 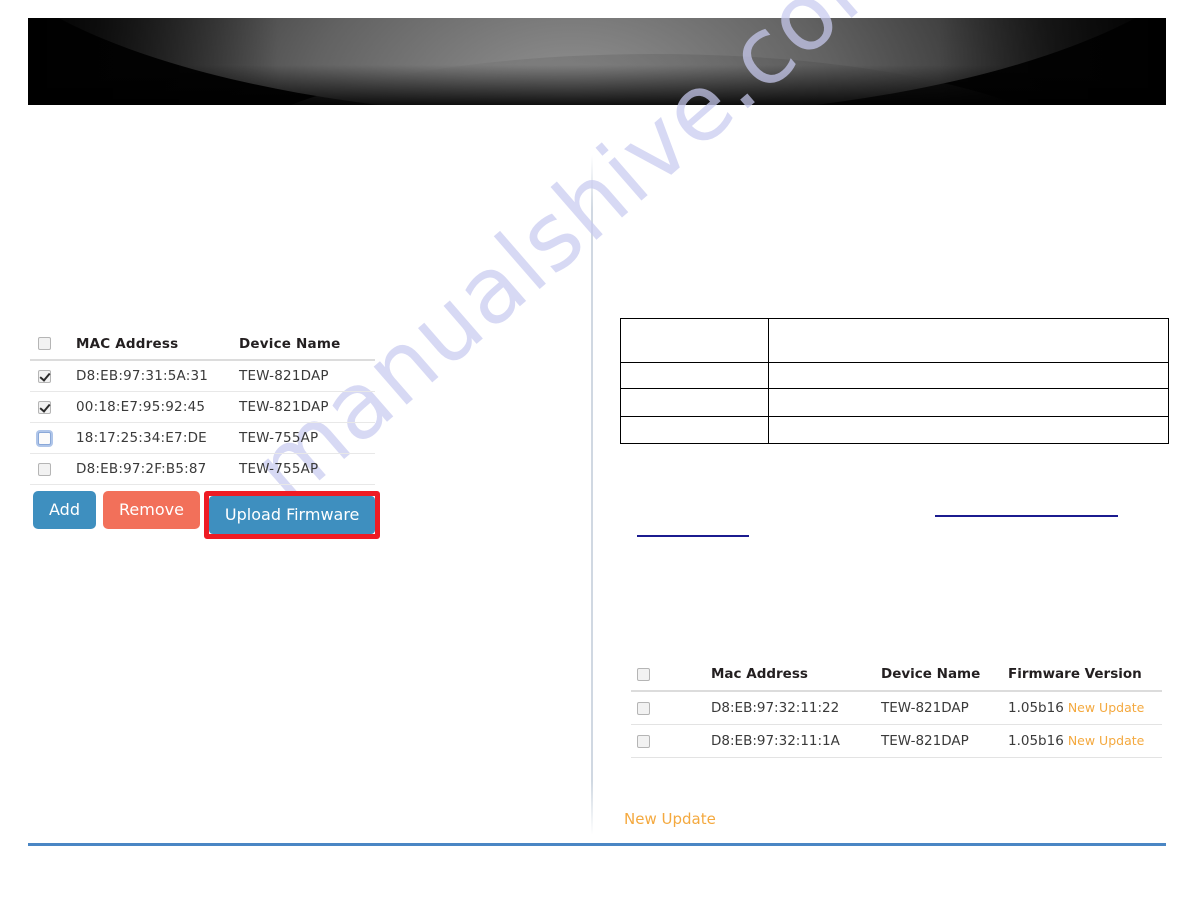 I want to click on add-button: Add, so click(x=64, y=510).